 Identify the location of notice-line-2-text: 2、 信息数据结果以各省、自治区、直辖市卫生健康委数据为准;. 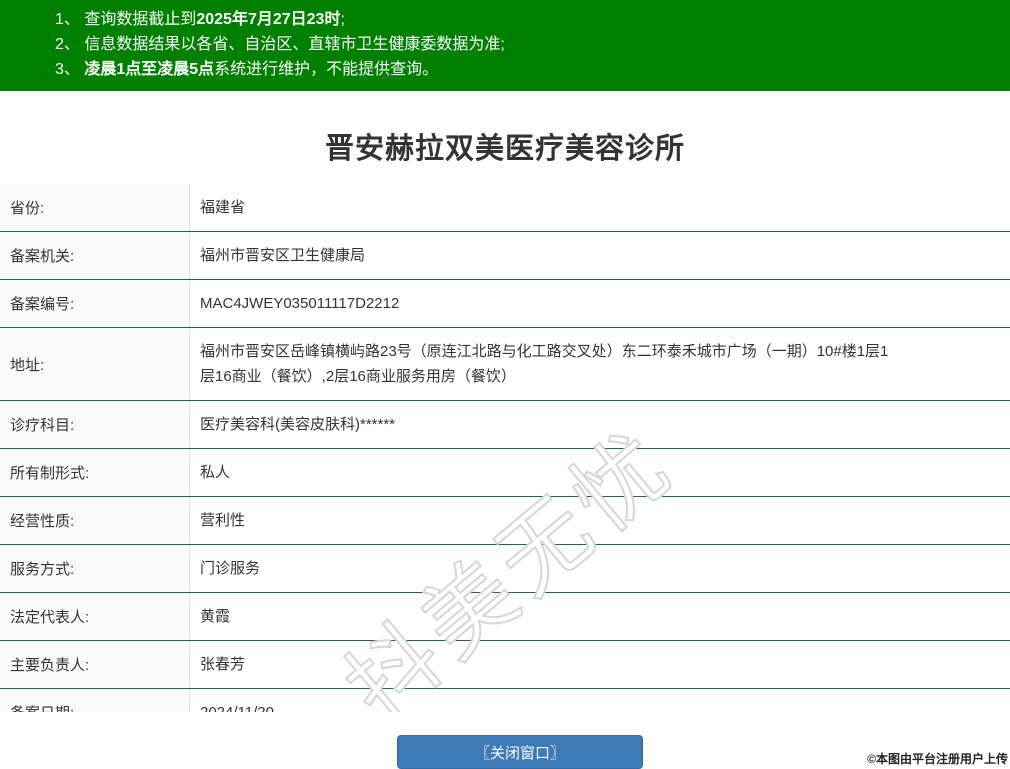
(280, 44).